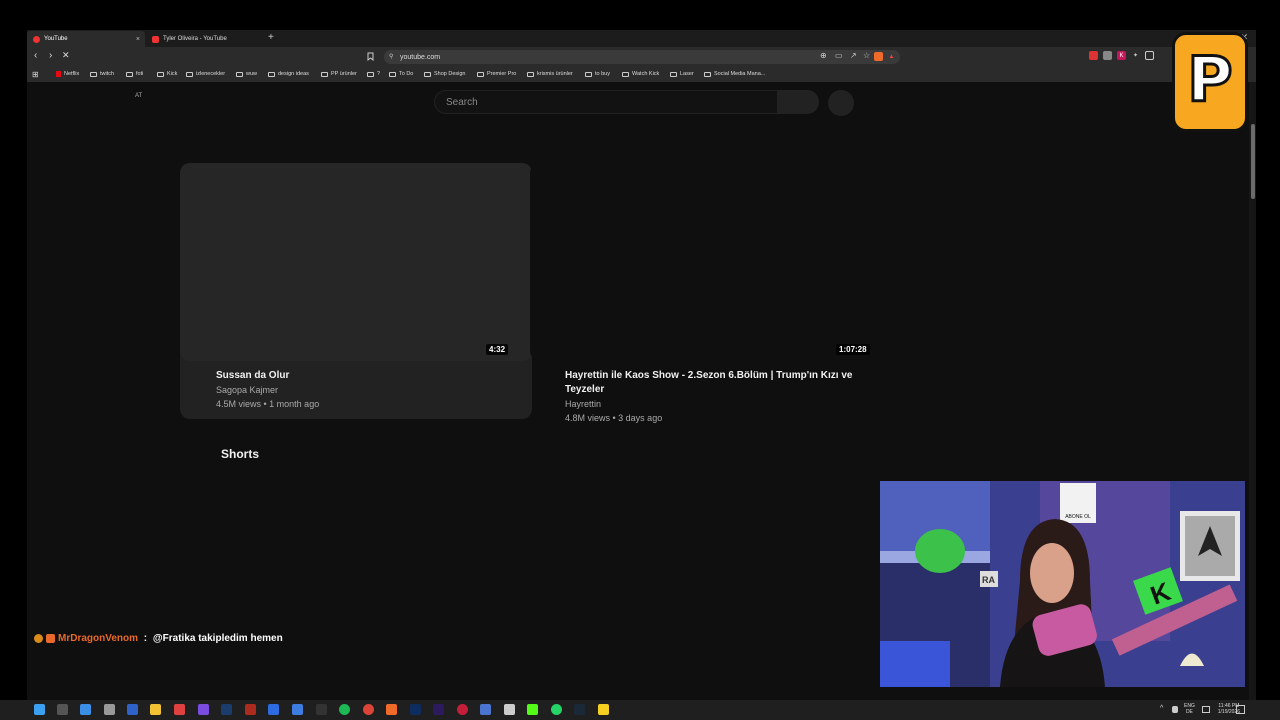 This screenshot has width=1280, height=720. What do you see at coordinates (373, 74) in the screenshot?
I see `bookmark-folder: ?` at bounding box center [373, 74].